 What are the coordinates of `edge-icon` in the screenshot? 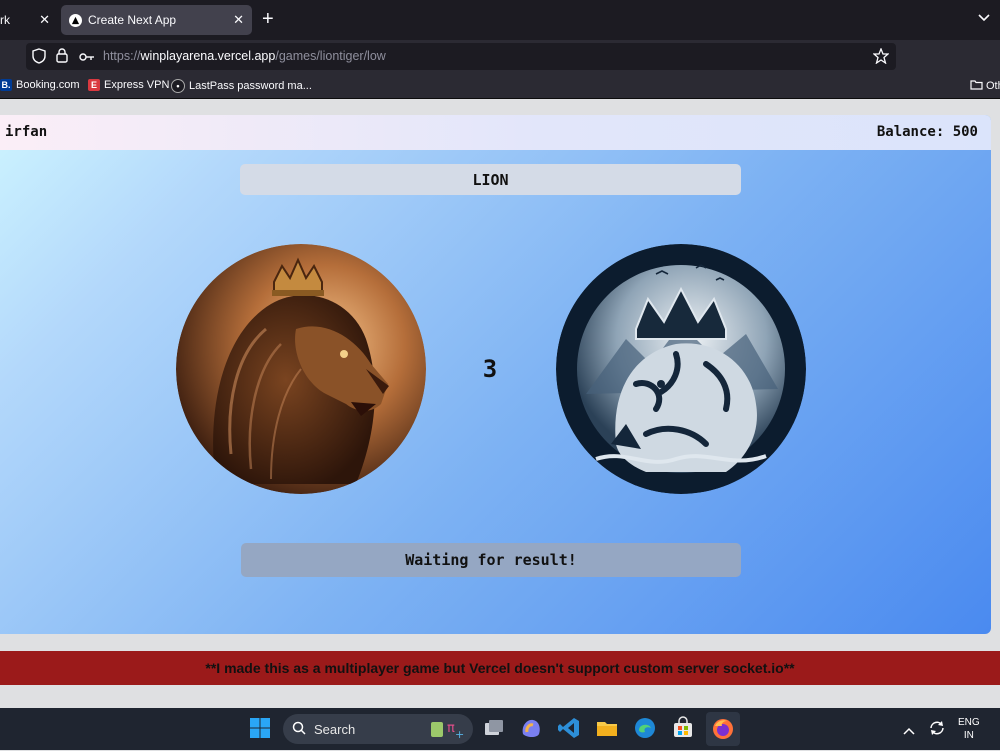 It's located at (646, 729).